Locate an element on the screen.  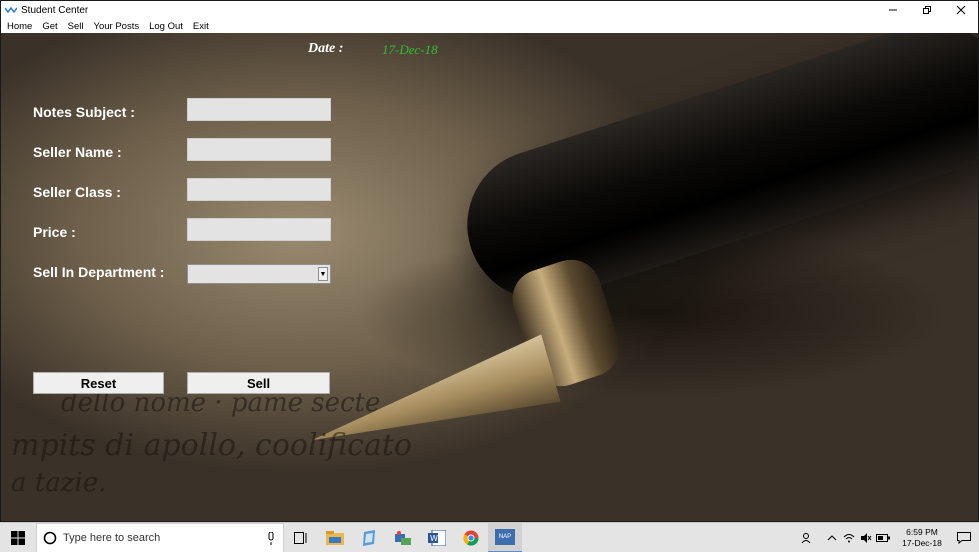
department-select: ▼ is located at coordinates (259, 274).